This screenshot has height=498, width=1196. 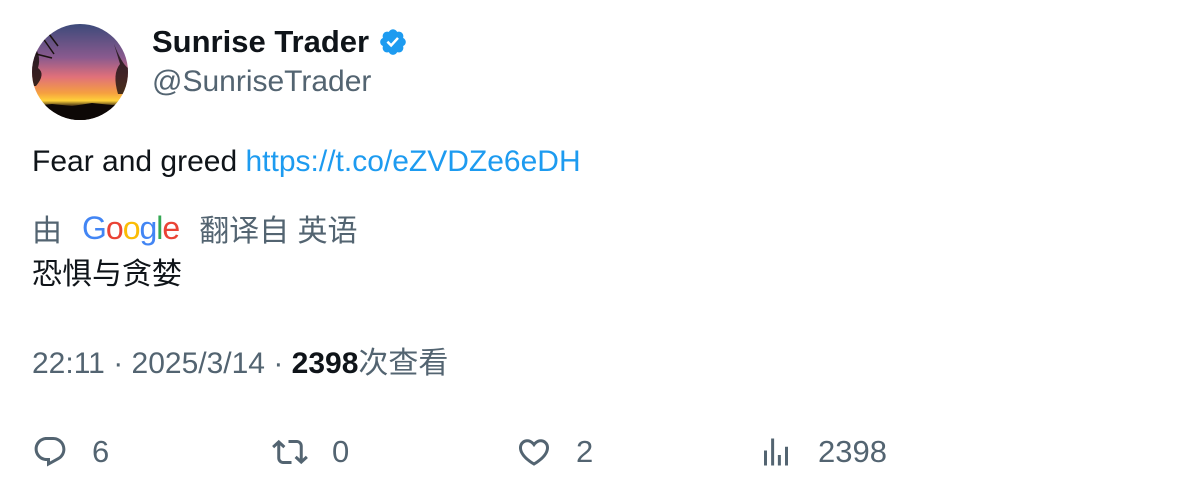 What do you see at coordinates (554, 452) in the screenshot?
I see `like-button: 2` at bounding box center [554, 452].